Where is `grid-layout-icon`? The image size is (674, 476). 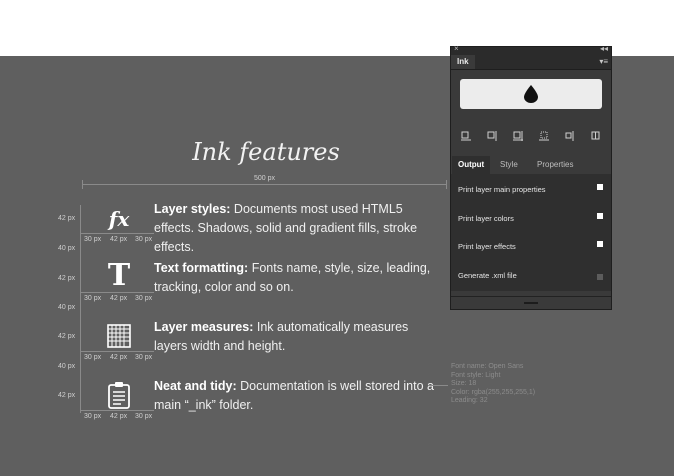 grid-layout-icon is located at coordinates (596, 136).